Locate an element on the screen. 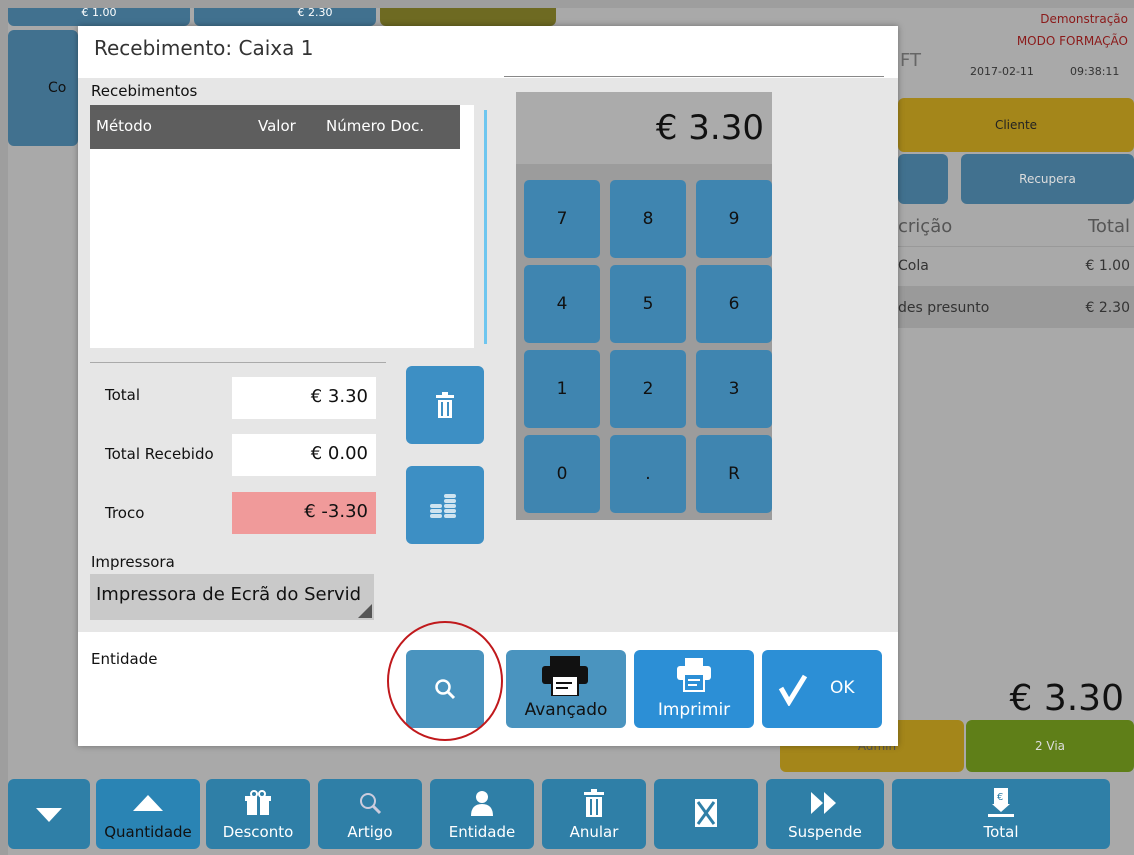 This screenshot has width=1134, height=855. app-name-fragment: FT is located at coordinates (911, 60).